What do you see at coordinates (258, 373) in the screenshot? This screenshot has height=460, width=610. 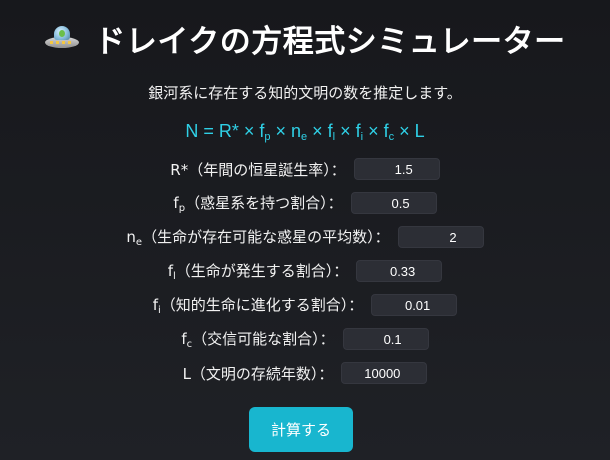 I see `param-label-L: L（文明の存続年数）：` at bounding box center [258, 373].